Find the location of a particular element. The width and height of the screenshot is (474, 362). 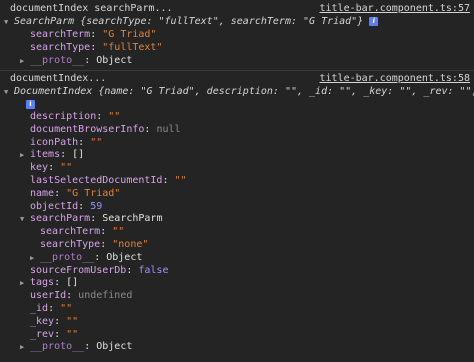

property-key: name is located at coordinates (42, 193).